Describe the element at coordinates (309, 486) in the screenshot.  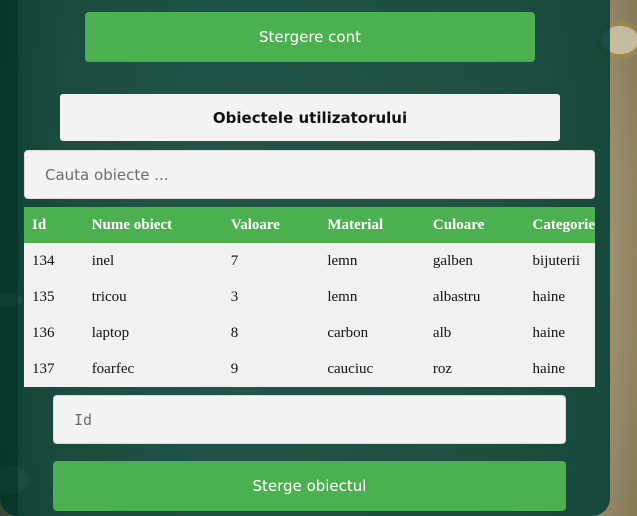
I see `delete-object-button: Sterge obiectul` at that location.